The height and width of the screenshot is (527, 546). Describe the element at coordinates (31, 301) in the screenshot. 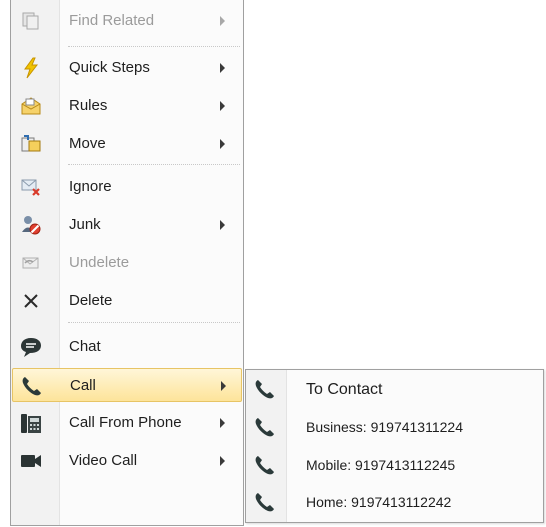

I see `delete-x-icon` at that location.